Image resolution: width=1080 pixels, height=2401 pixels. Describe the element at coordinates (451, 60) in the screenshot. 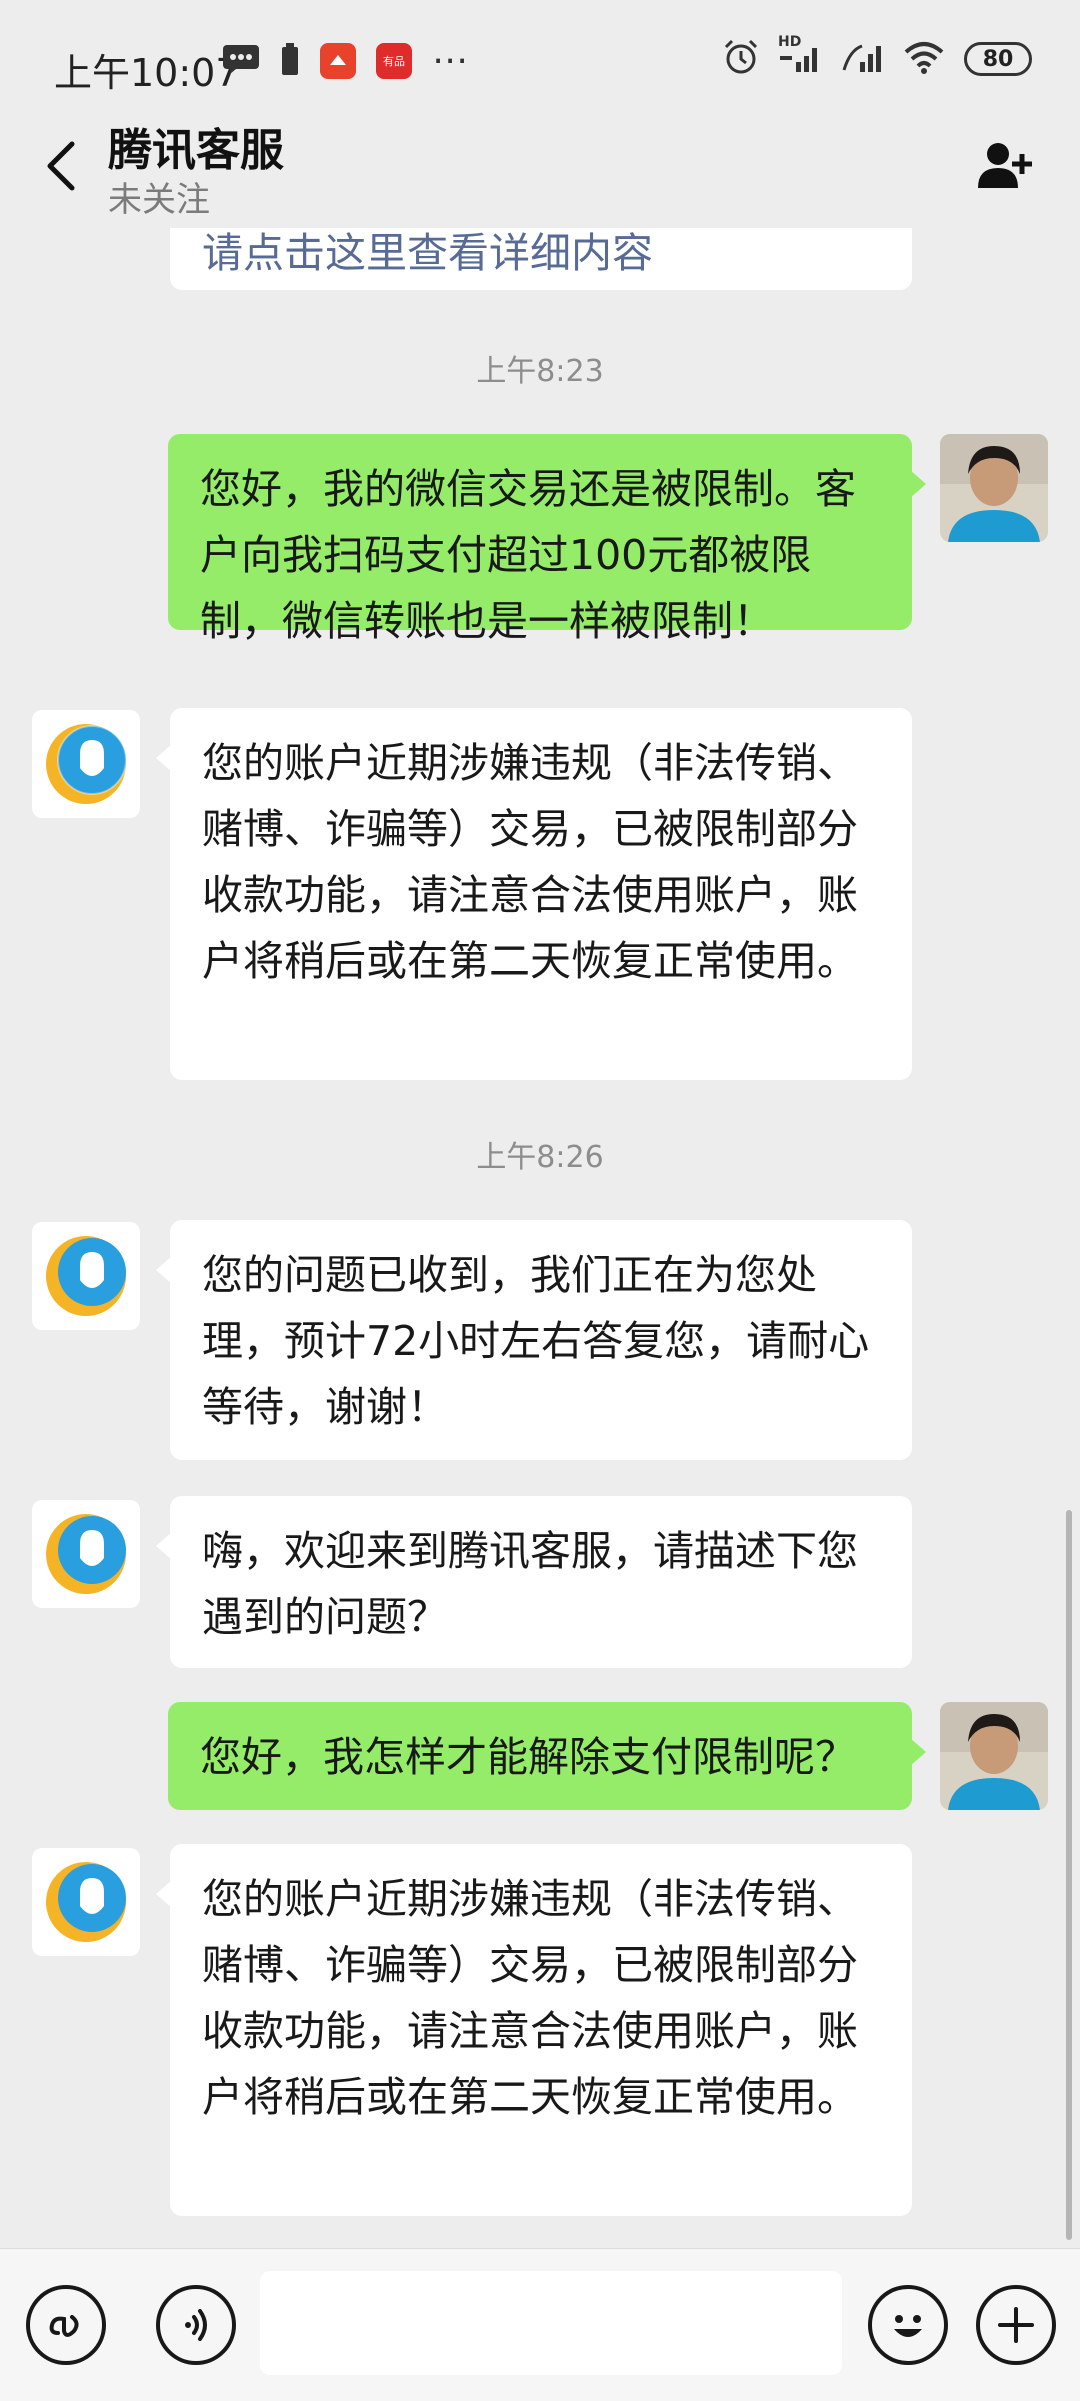

I see `more-dots-icon: ⋯` at that location.